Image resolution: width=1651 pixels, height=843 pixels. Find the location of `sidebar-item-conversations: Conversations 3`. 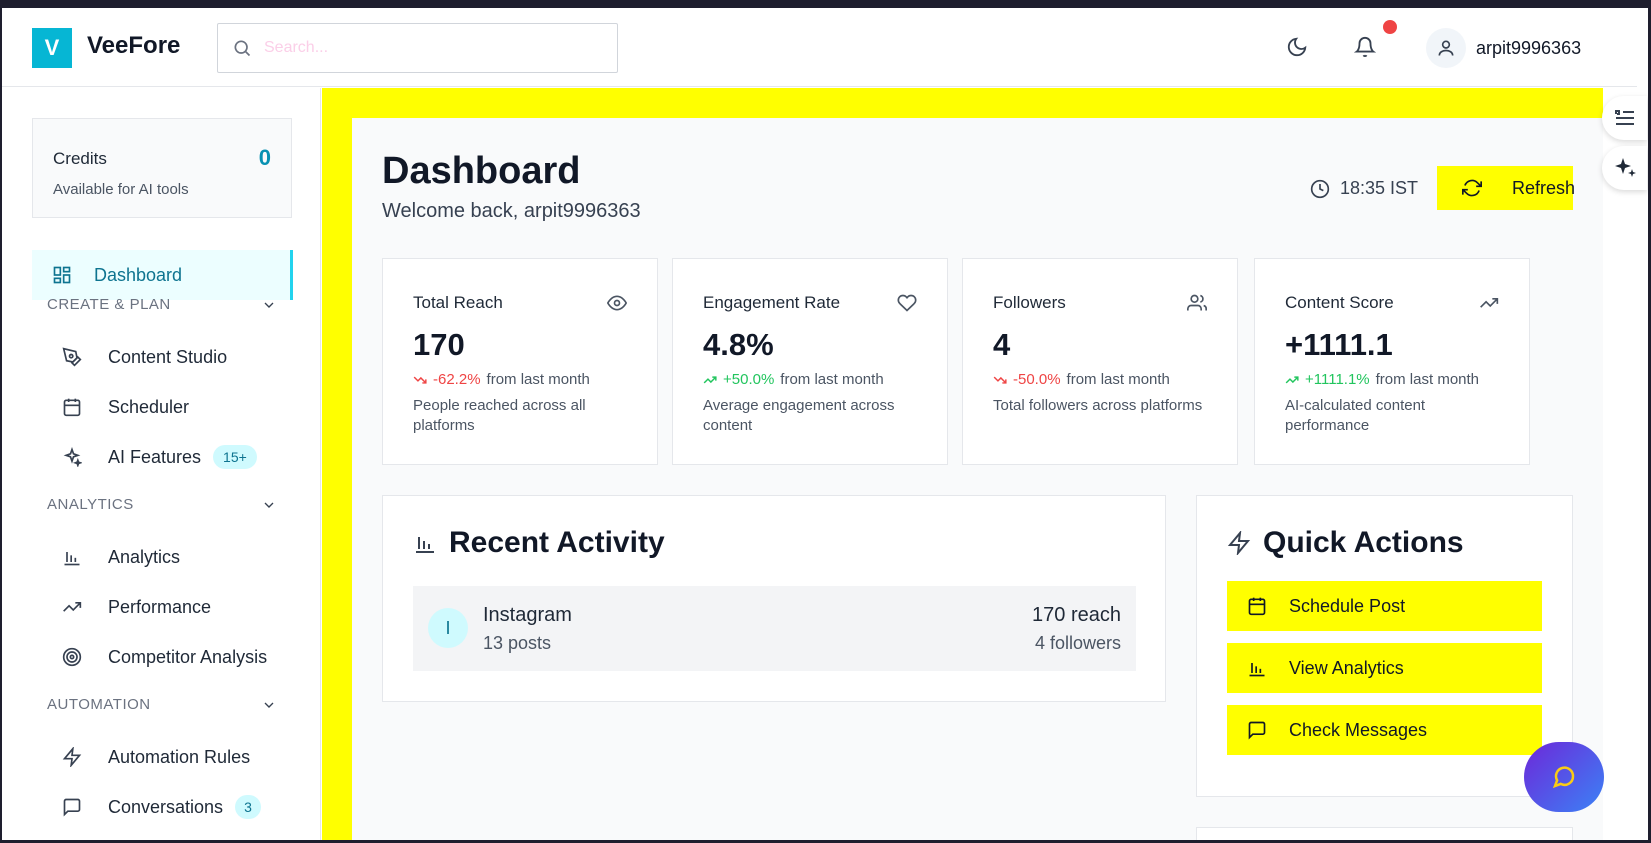

sidebar-item-conversations: Conversations 3 is located at coordinates (182, 807).